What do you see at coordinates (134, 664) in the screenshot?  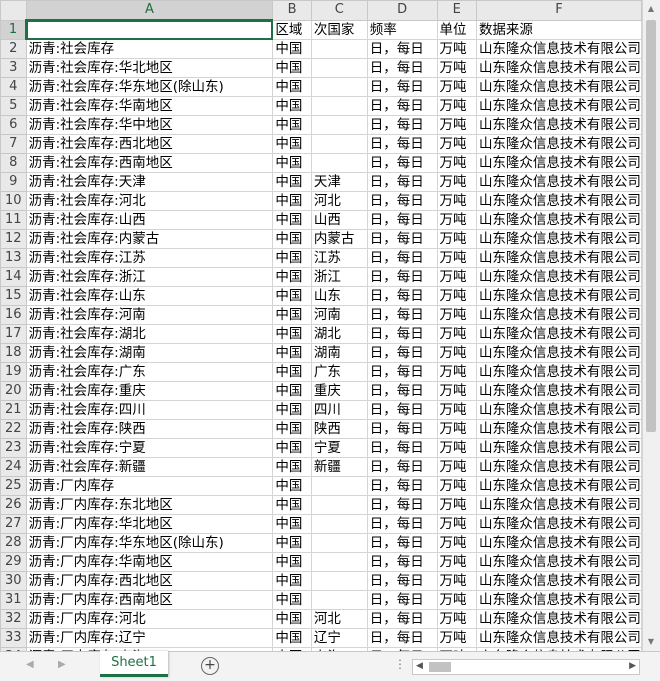 I see `sheet-tab-sheet1: Sheet1` at bounding box center [134, 664].